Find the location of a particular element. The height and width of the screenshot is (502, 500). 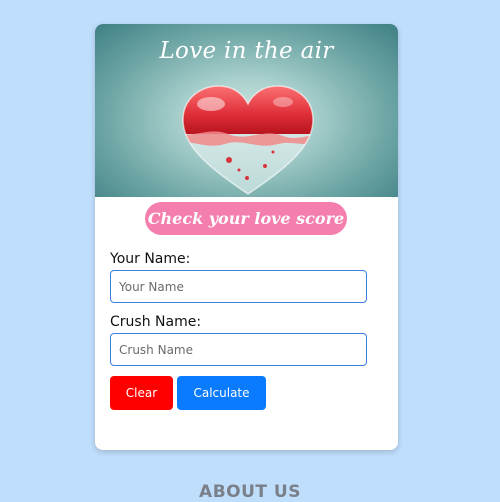

clear-button: Clear is located at coordinates (141, 393).